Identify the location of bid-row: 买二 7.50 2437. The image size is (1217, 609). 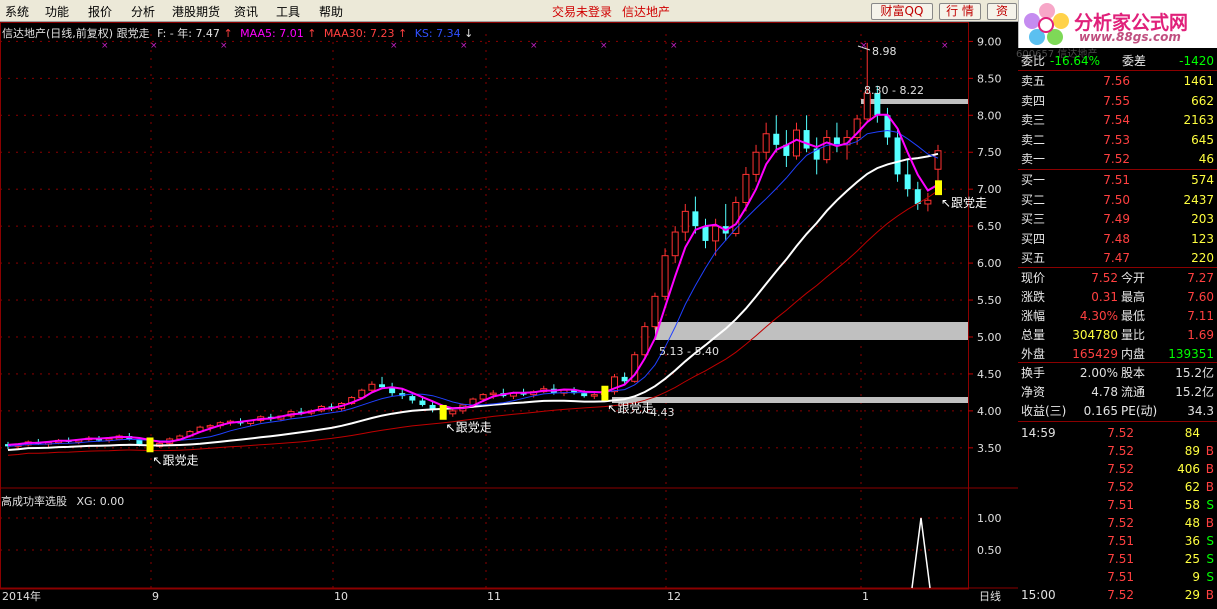
(1117, 200).